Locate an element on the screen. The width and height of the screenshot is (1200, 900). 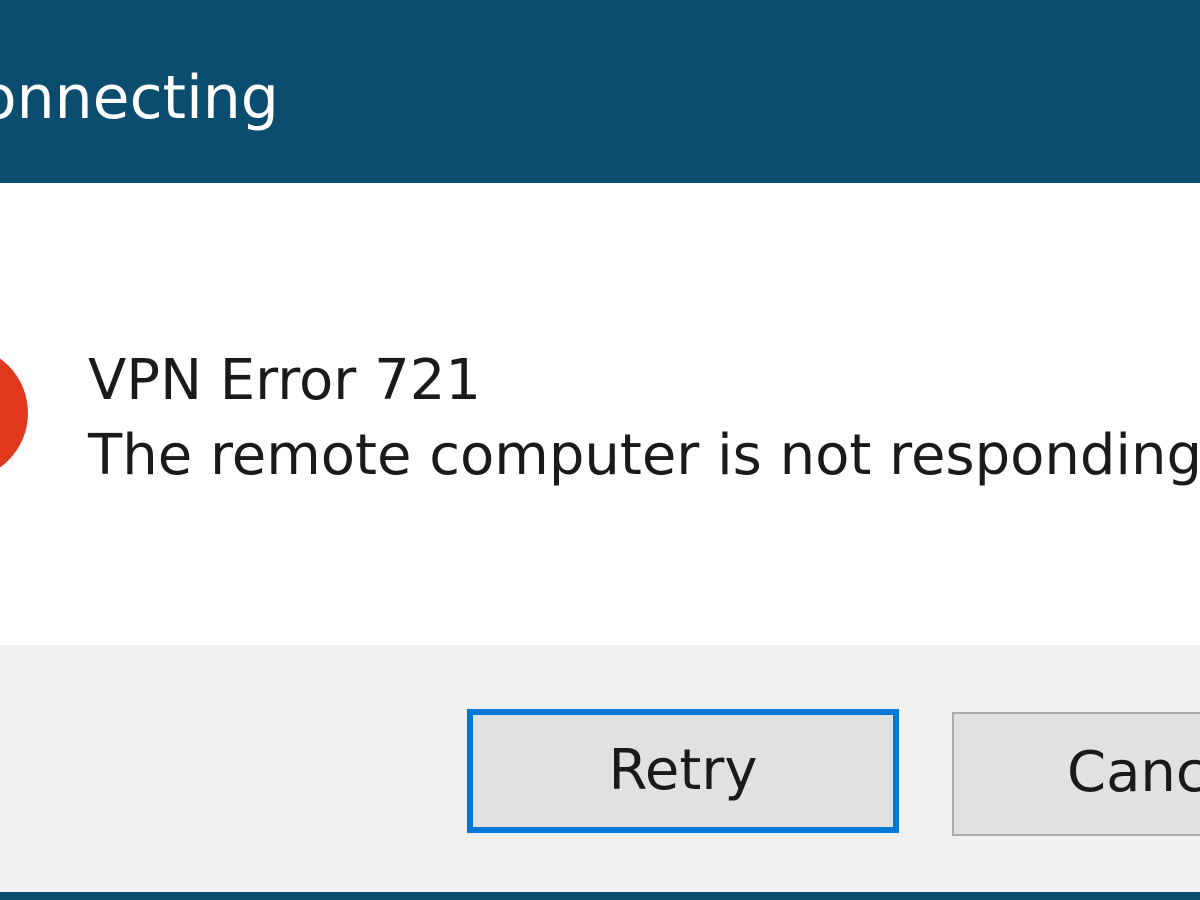
window-title: Connecting is located at coordinates (139, 98).